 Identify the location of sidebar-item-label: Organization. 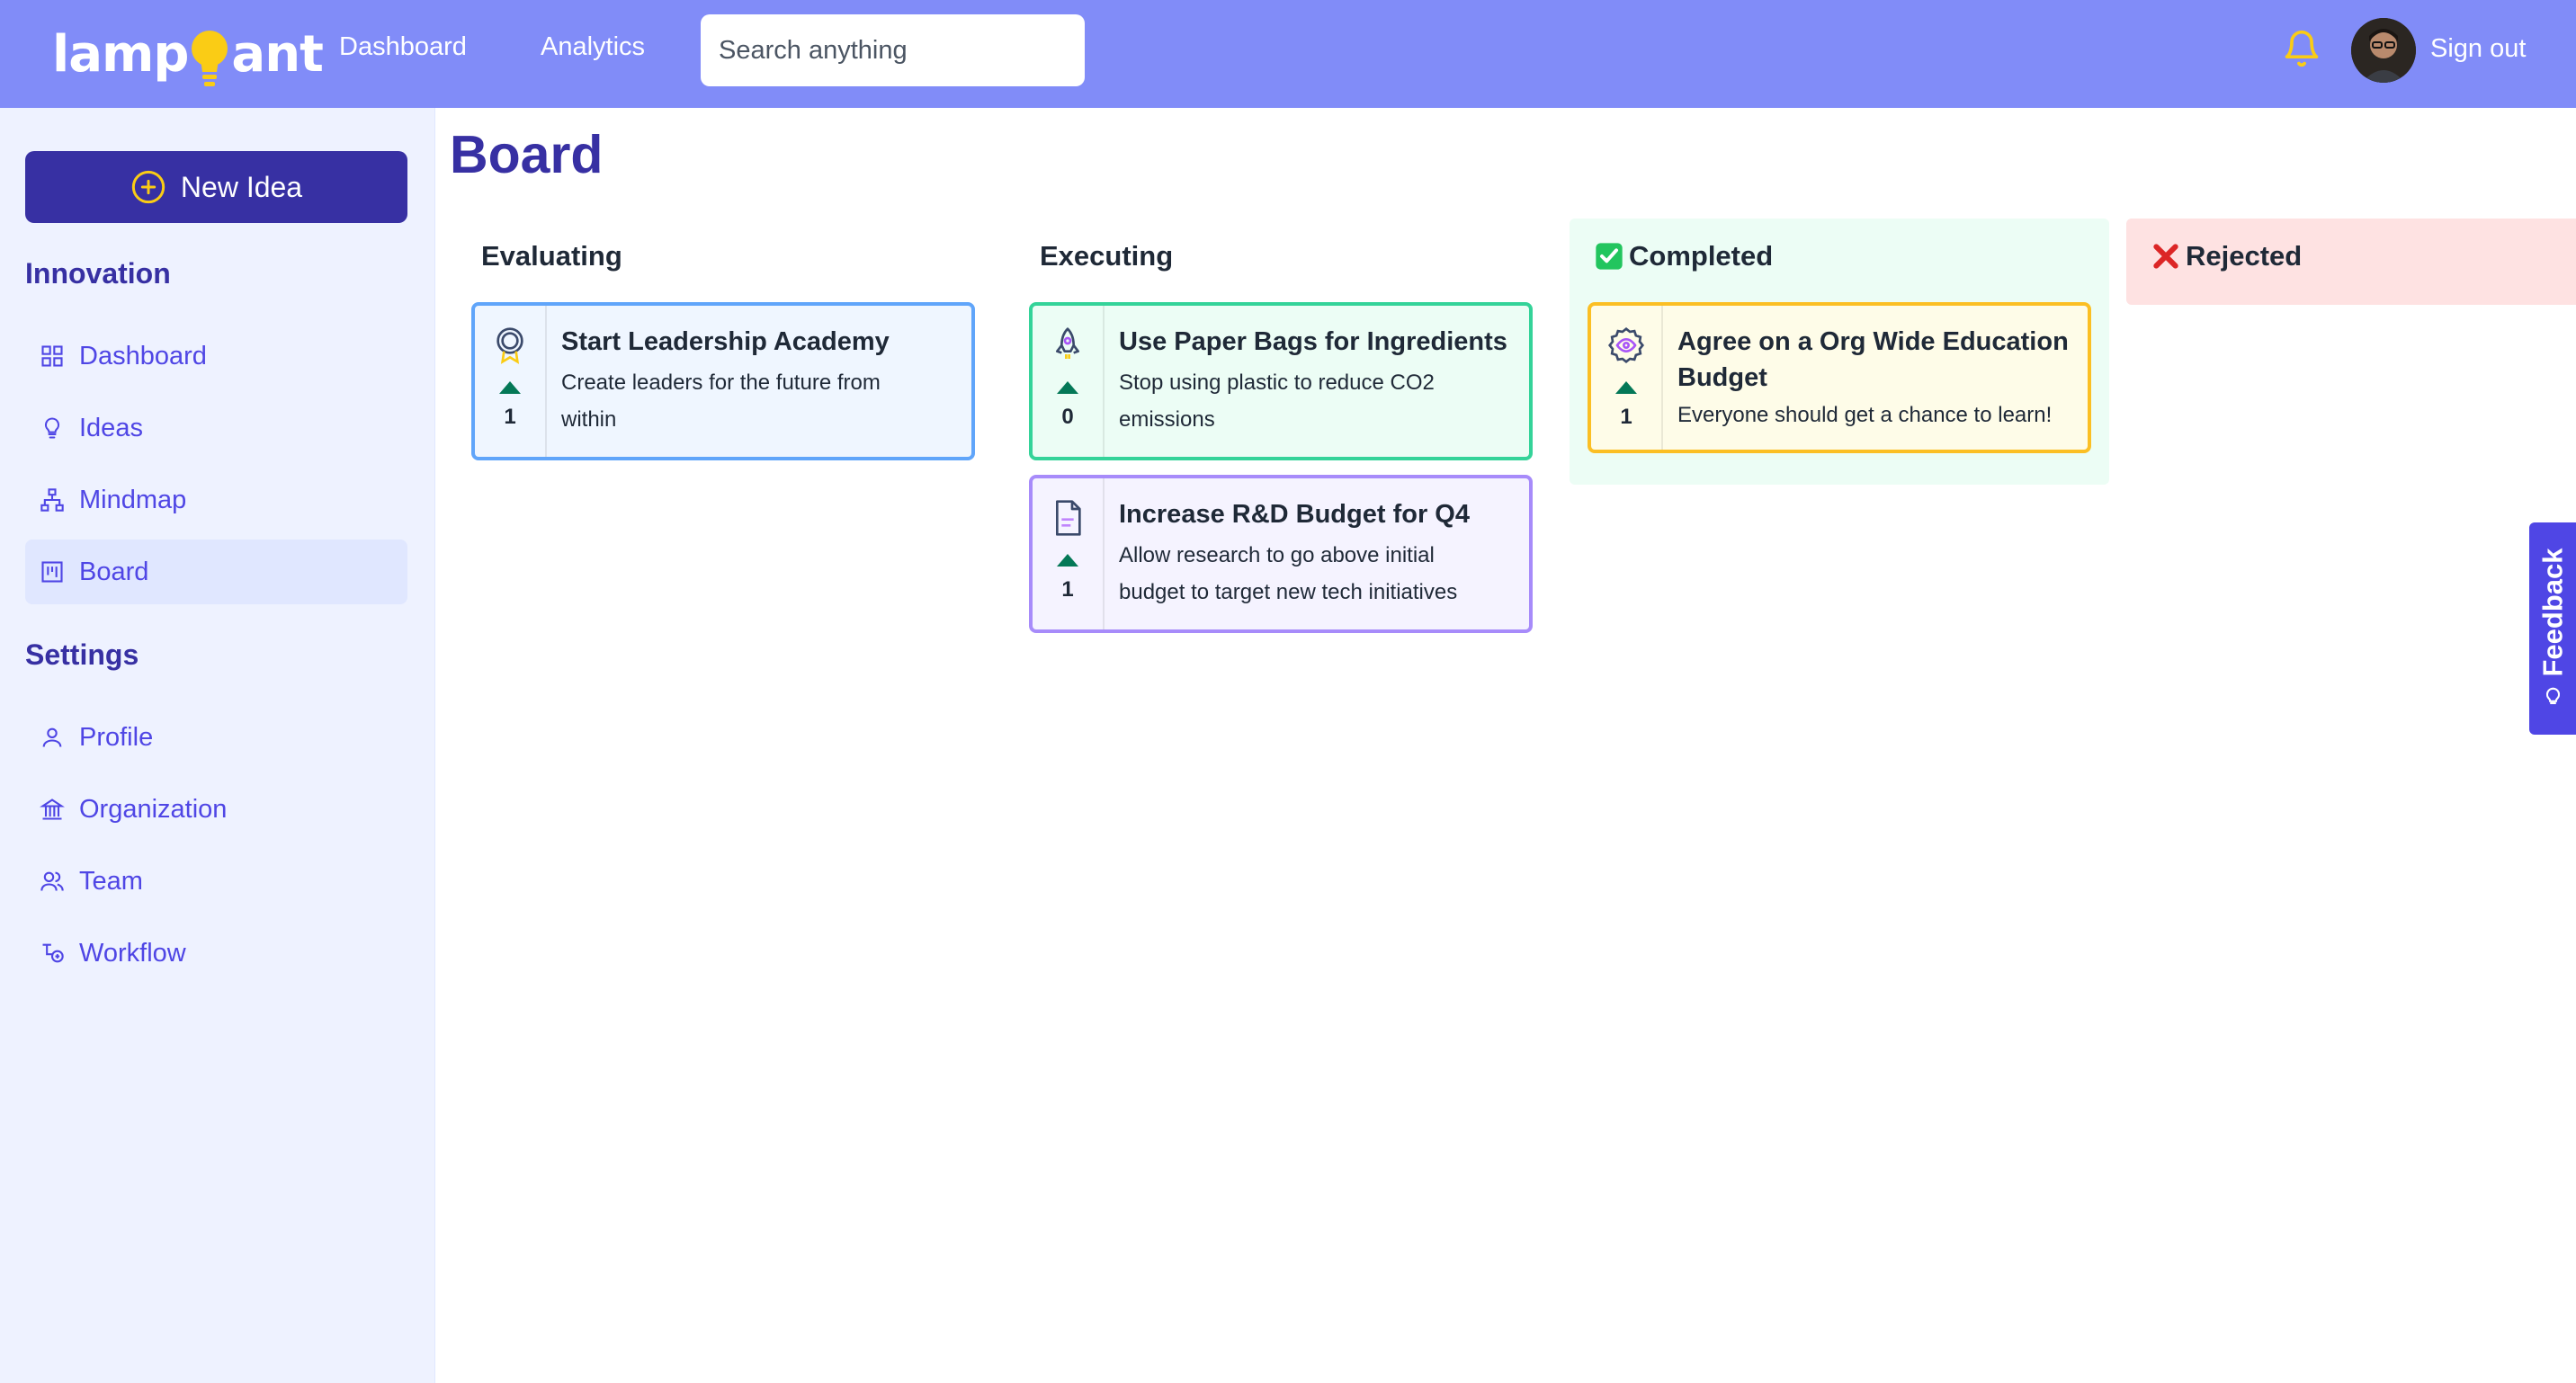
(153, 809).